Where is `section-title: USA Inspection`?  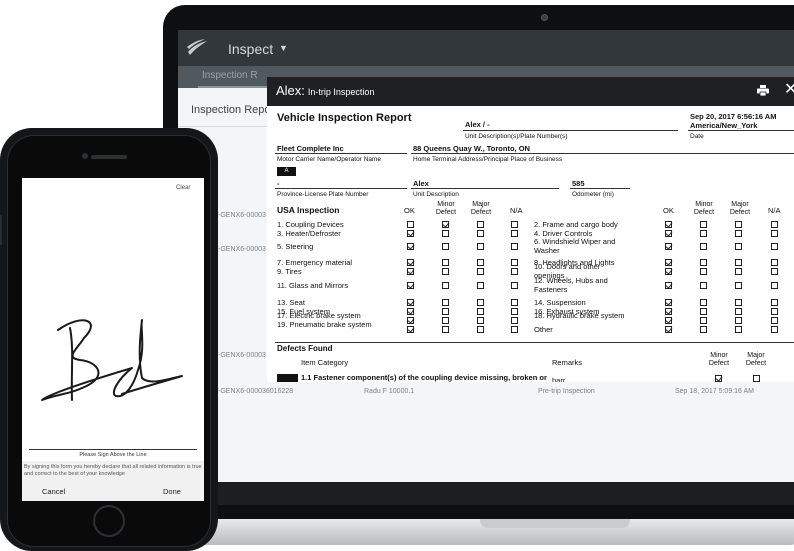
section-title: USA Inspection is located at coordinates (308, 210).